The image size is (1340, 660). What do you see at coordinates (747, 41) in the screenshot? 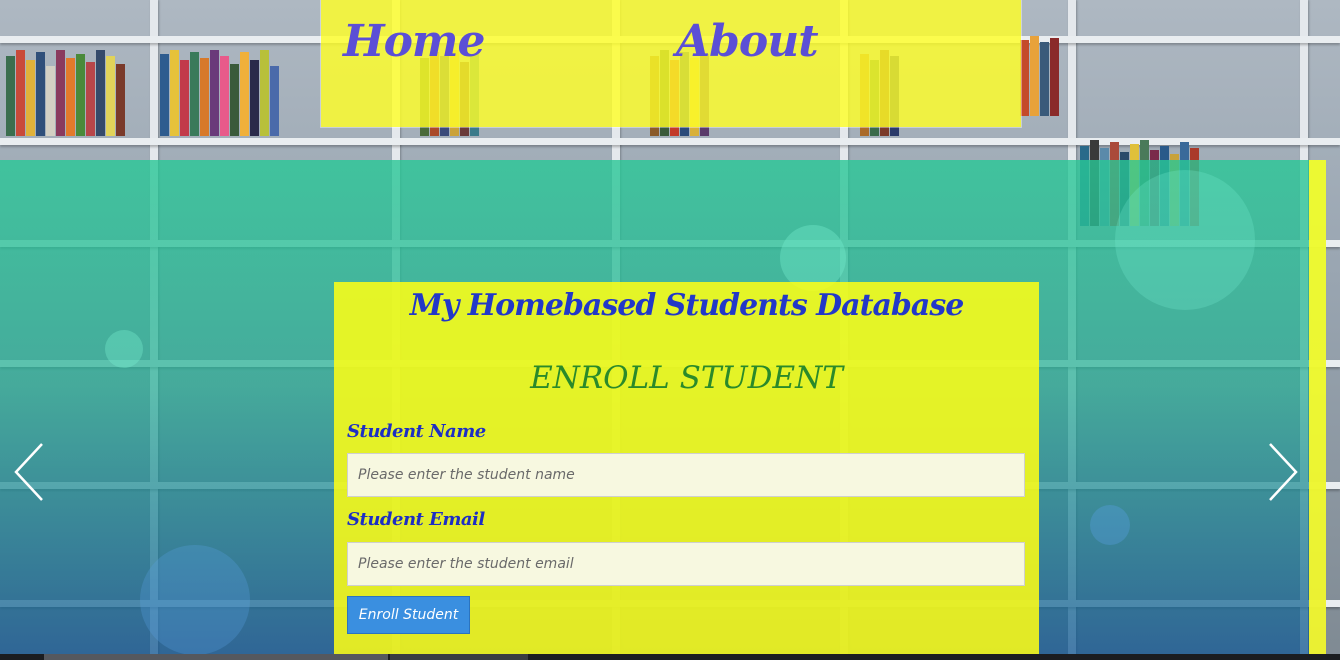
I see `nav-link-about: About` at bounding box center [747, 41].